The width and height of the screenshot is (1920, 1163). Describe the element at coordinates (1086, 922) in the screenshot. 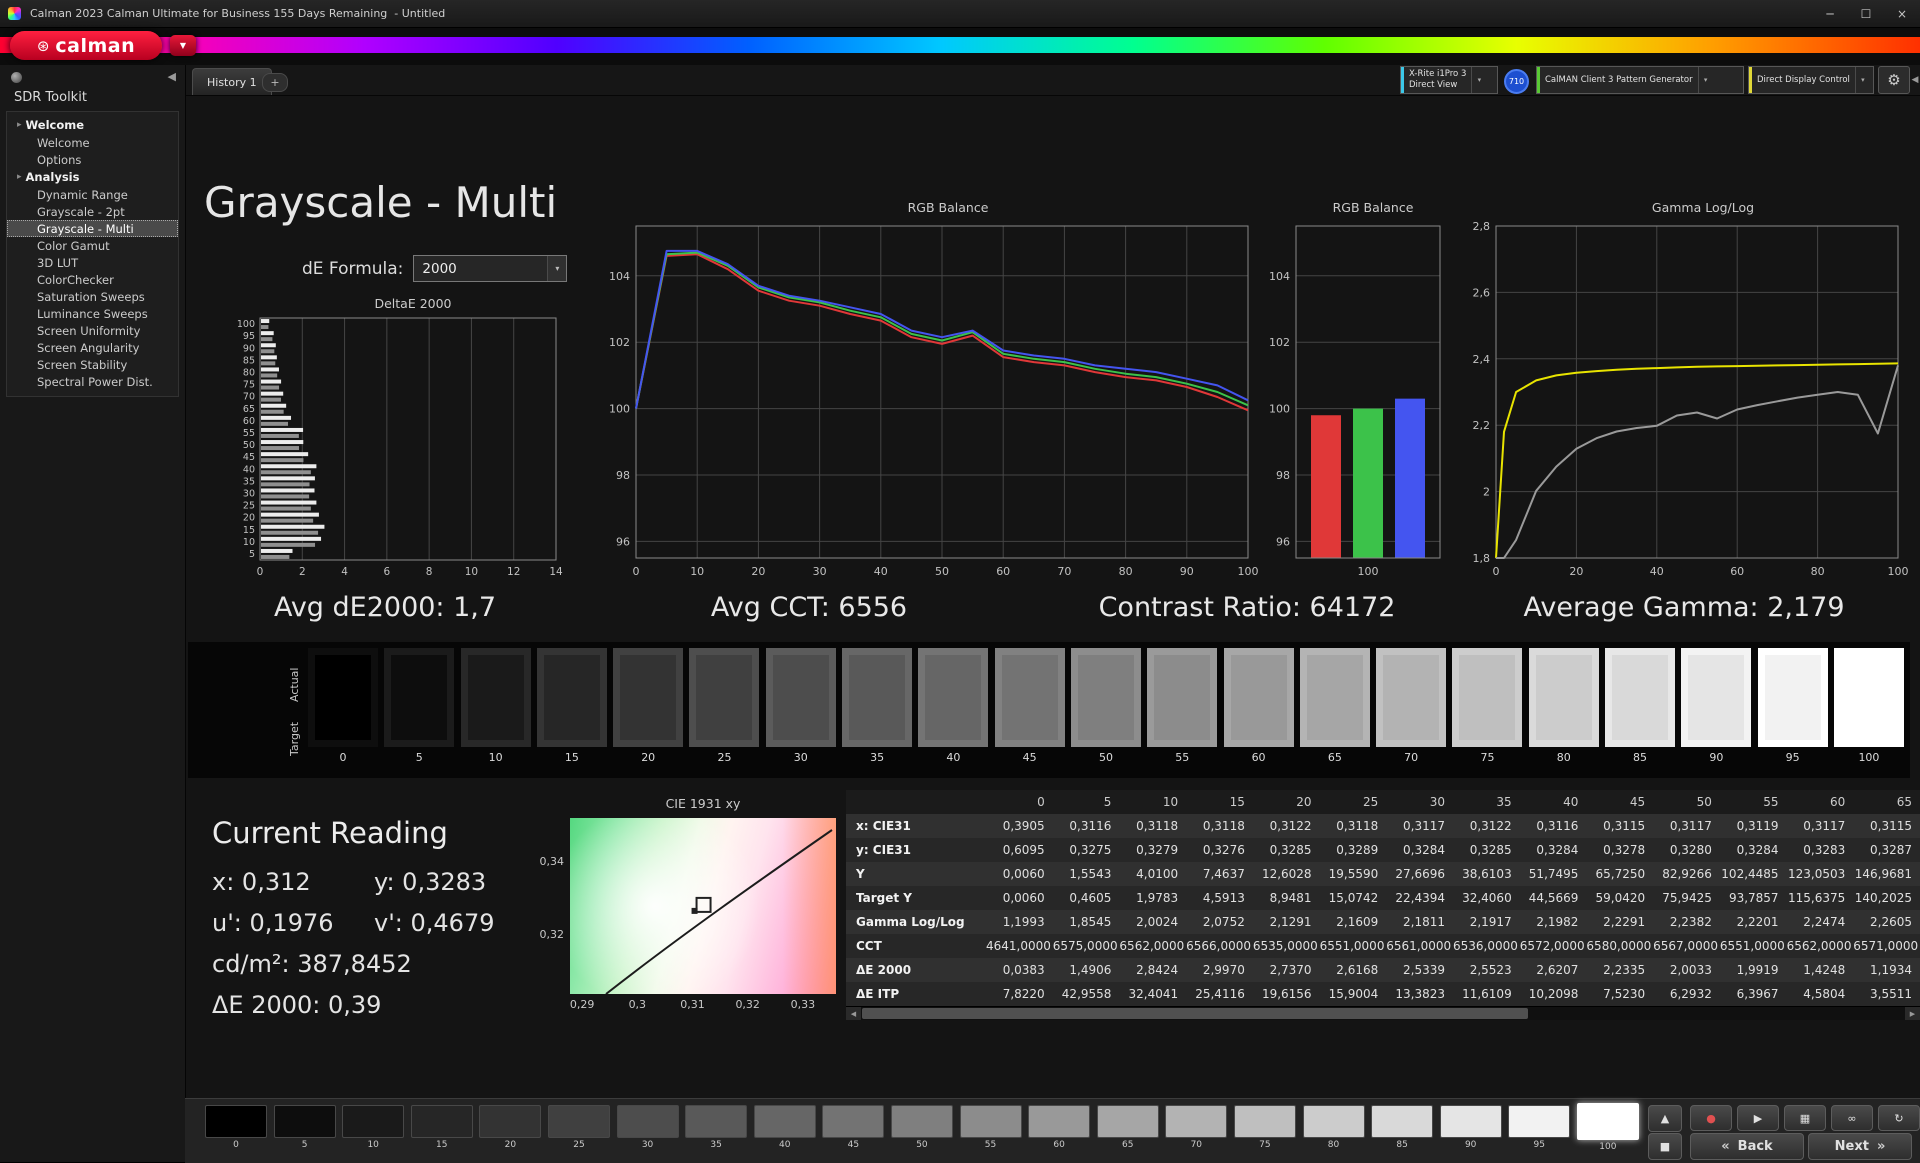

I see `table-cell: 1,8545` at that location.